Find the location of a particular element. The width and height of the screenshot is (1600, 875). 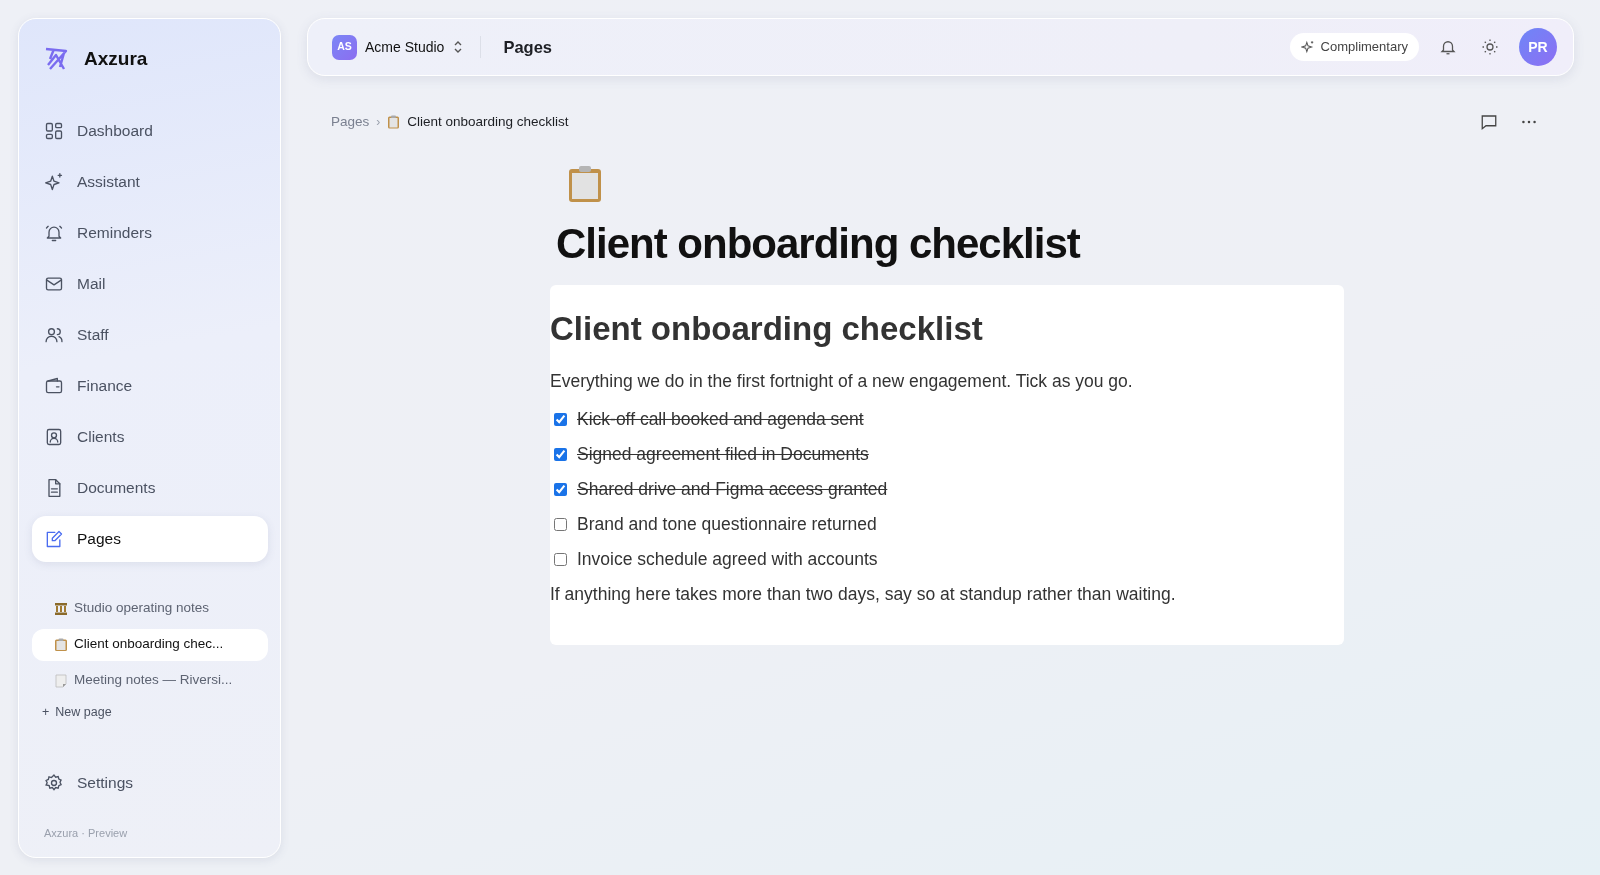

checklist-item-text: Brand and tone questionnaire returned is located at coordinates (727, 525).